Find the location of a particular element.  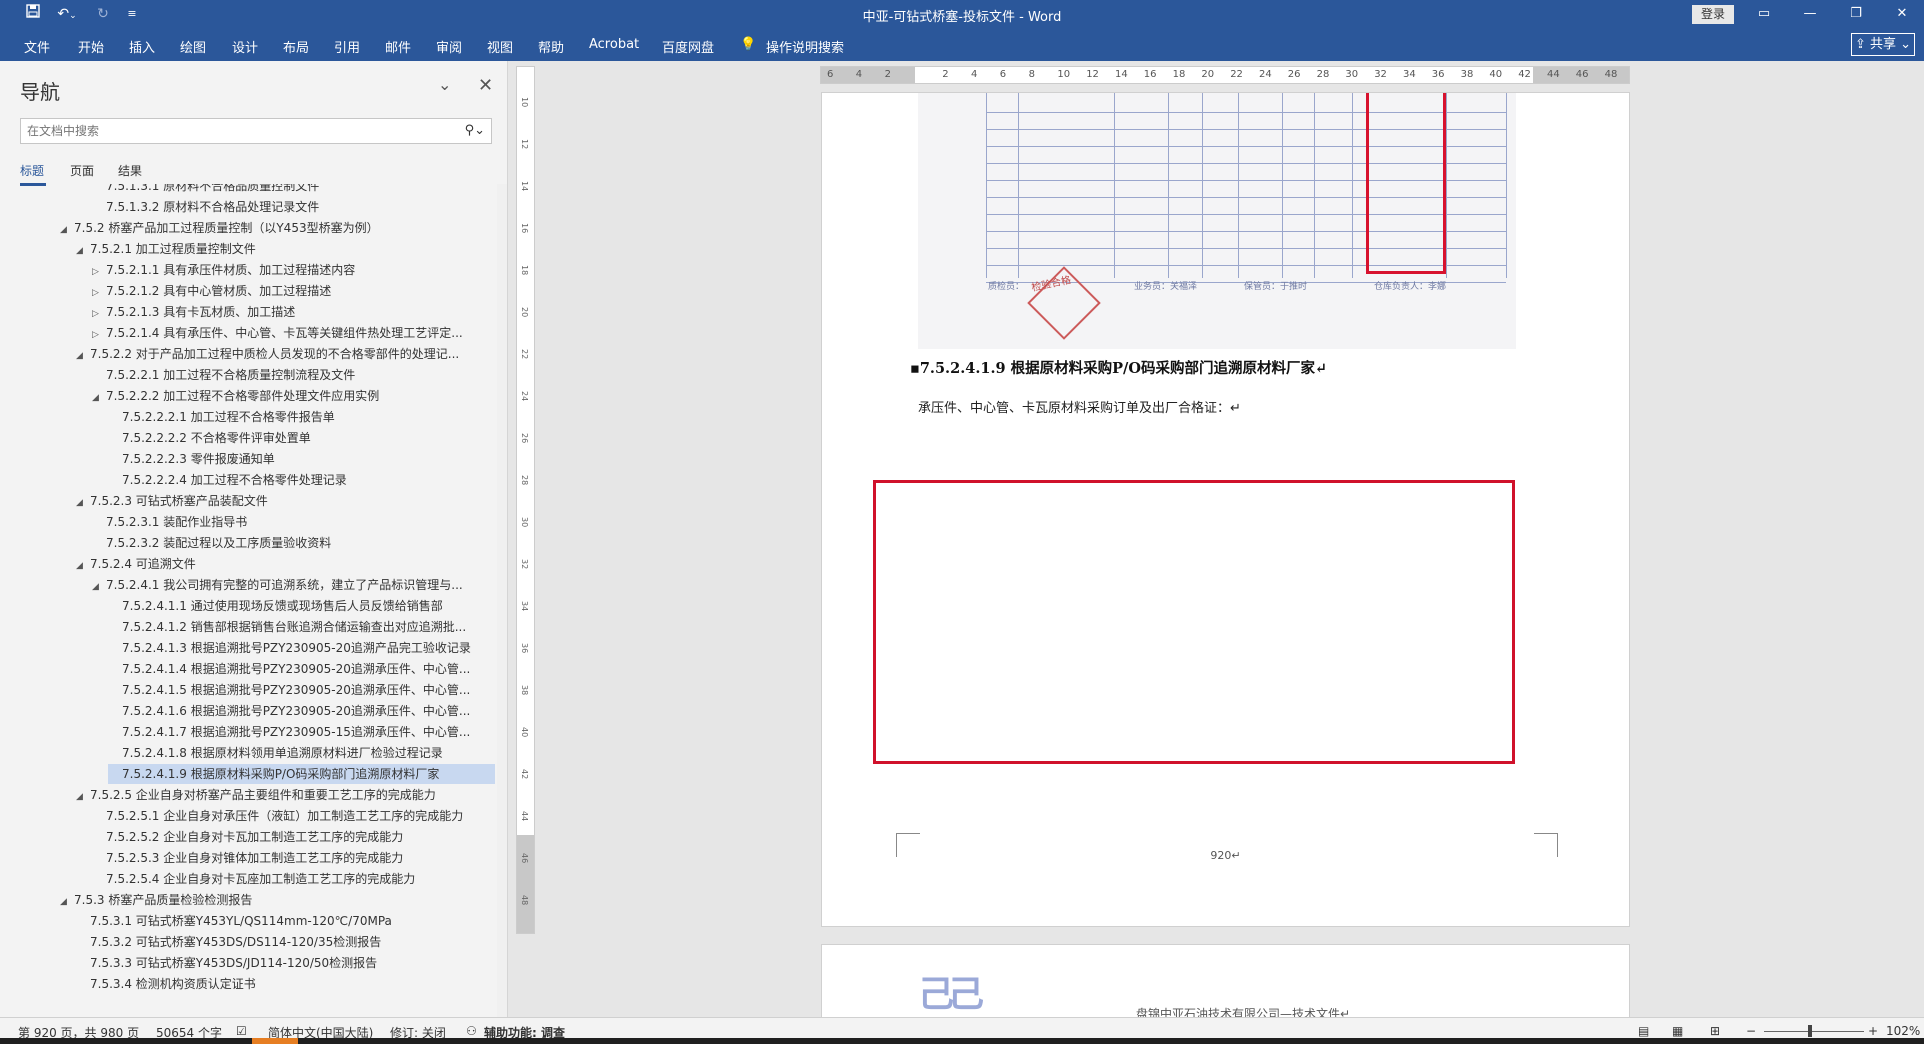

red-image-frame is located at coordinates (1194, 622).